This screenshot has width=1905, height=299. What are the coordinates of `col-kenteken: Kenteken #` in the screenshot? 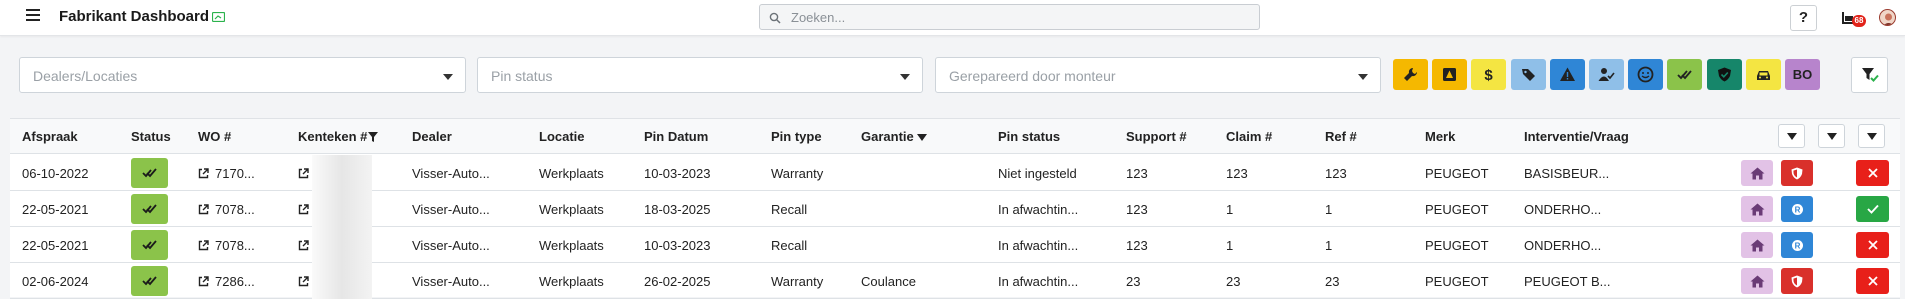 It's located at (338, 136).